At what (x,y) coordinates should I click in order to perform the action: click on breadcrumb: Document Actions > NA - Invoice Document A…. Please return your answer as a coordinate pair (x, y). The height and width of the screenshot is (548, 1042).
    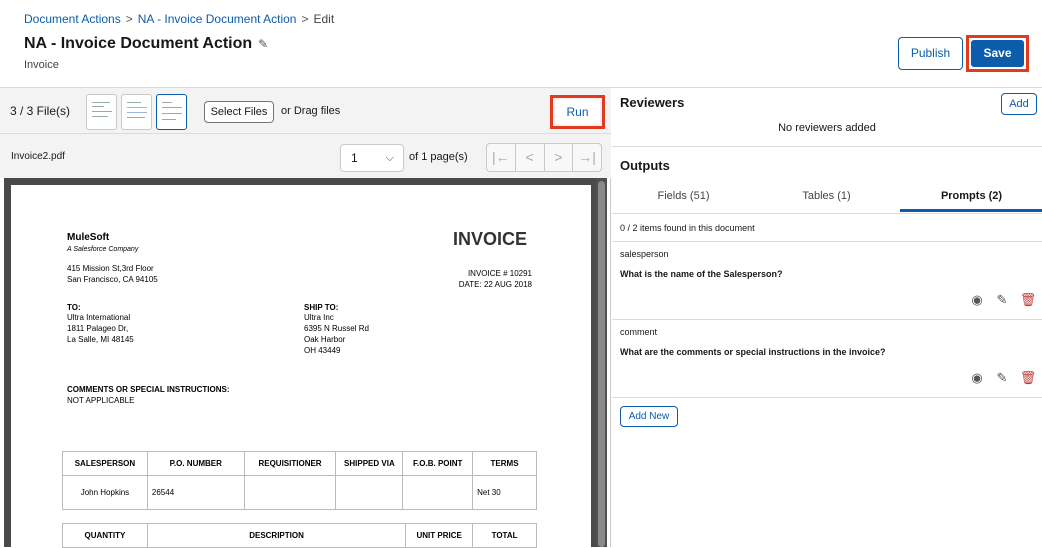
    Looking at the image, I should click on (179, 19).